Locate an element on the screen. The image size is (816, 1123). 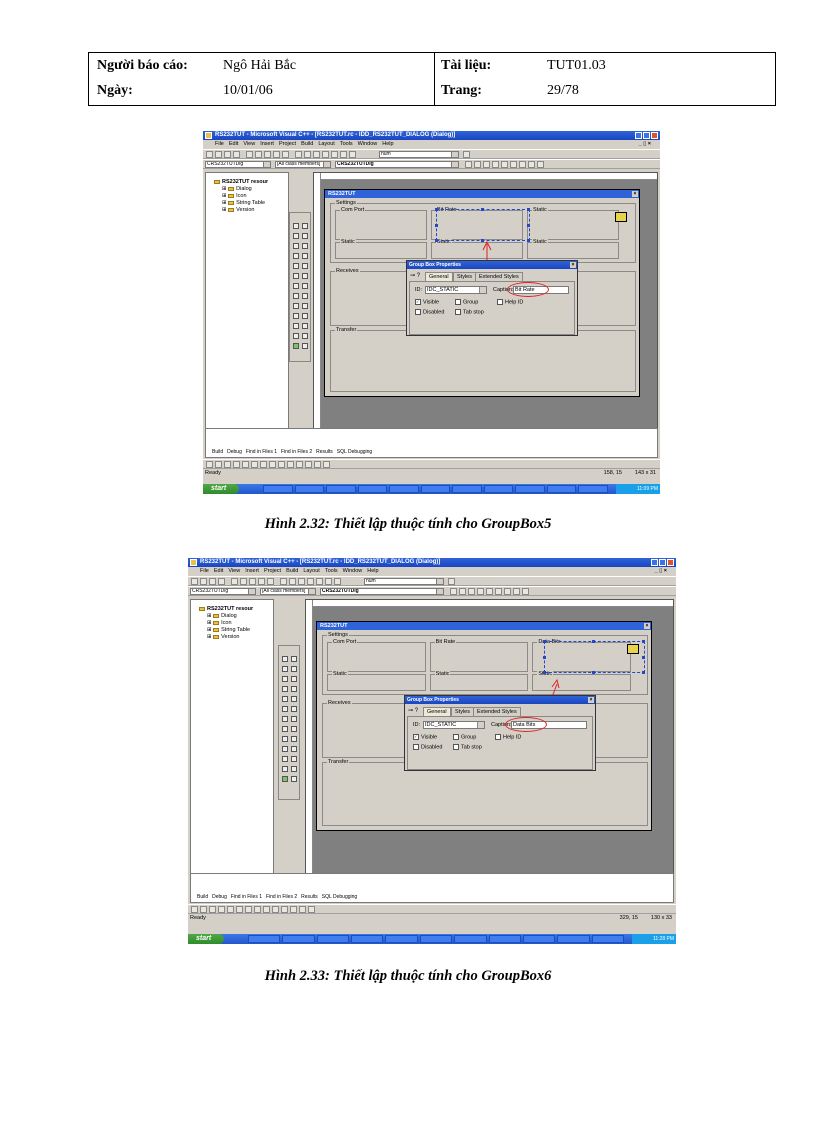
help-id-checkbox: Help ID is located at coordinates (510, 302).